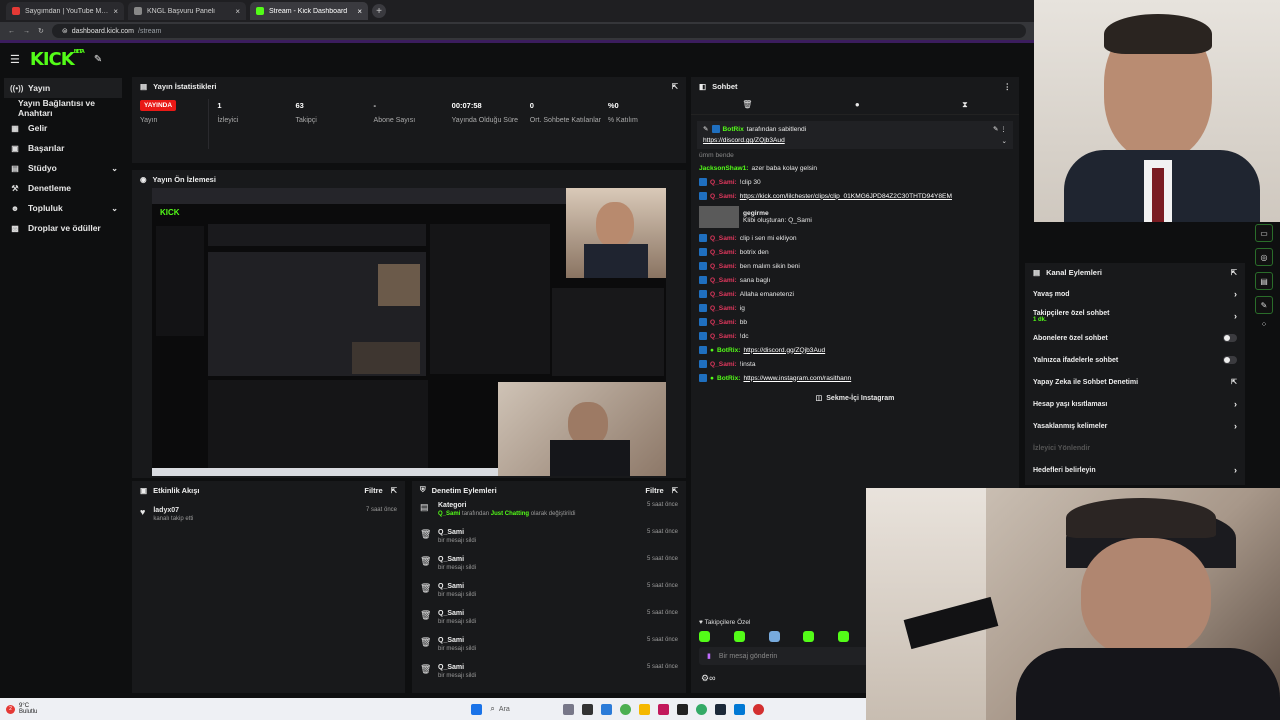  I want to click on sidebar-item: ⚒ Denetleme, so click(64, 188).